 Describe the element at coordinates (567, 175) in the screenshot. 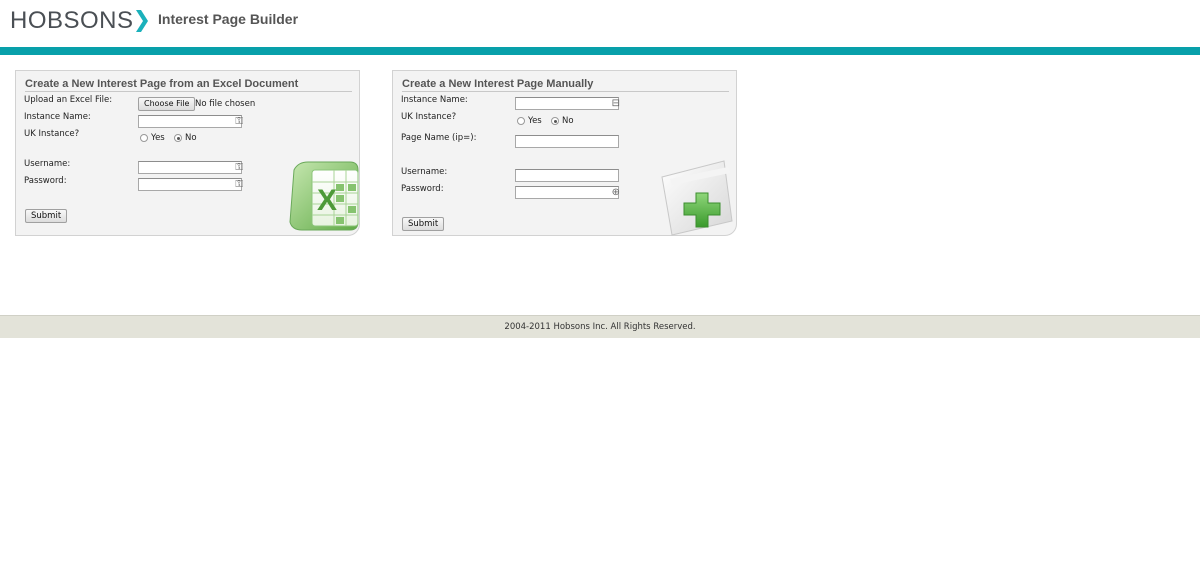

I see `username-field` at that location.